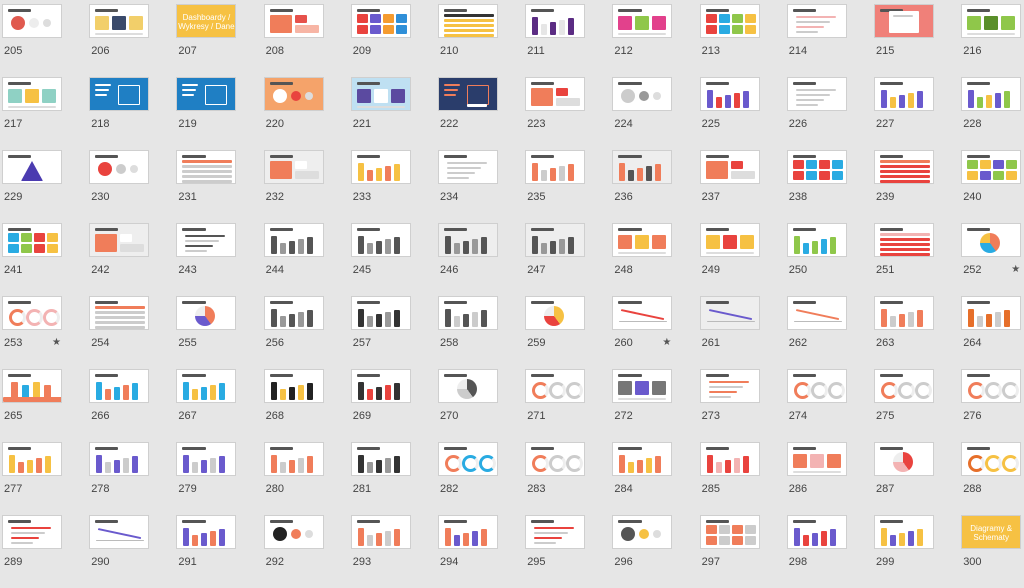 The width and height of the screenshot is (1024, 588). Describe the element at coordinates (743, 332) in the screenshot. I see `slide-thumbnail-cell: 261` at that location.